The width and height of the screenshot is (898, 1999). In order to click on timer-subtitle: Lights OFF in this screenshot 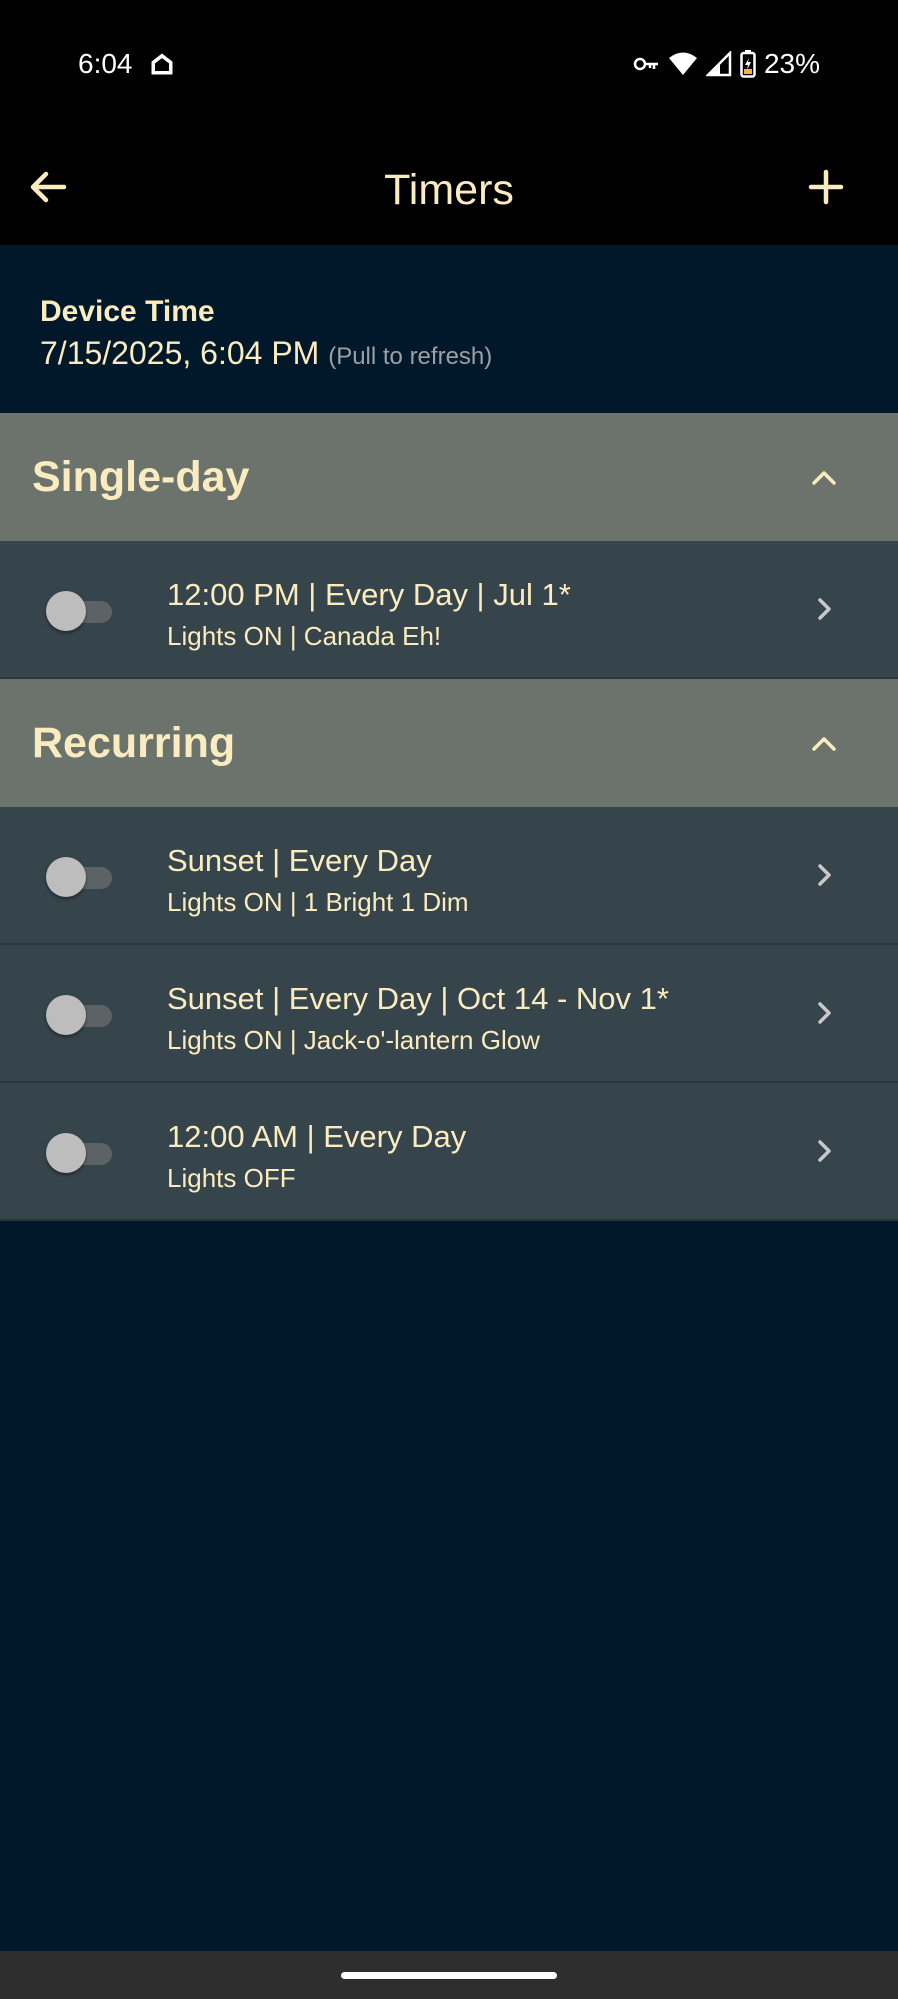, I will do `click(231, 1178)`.